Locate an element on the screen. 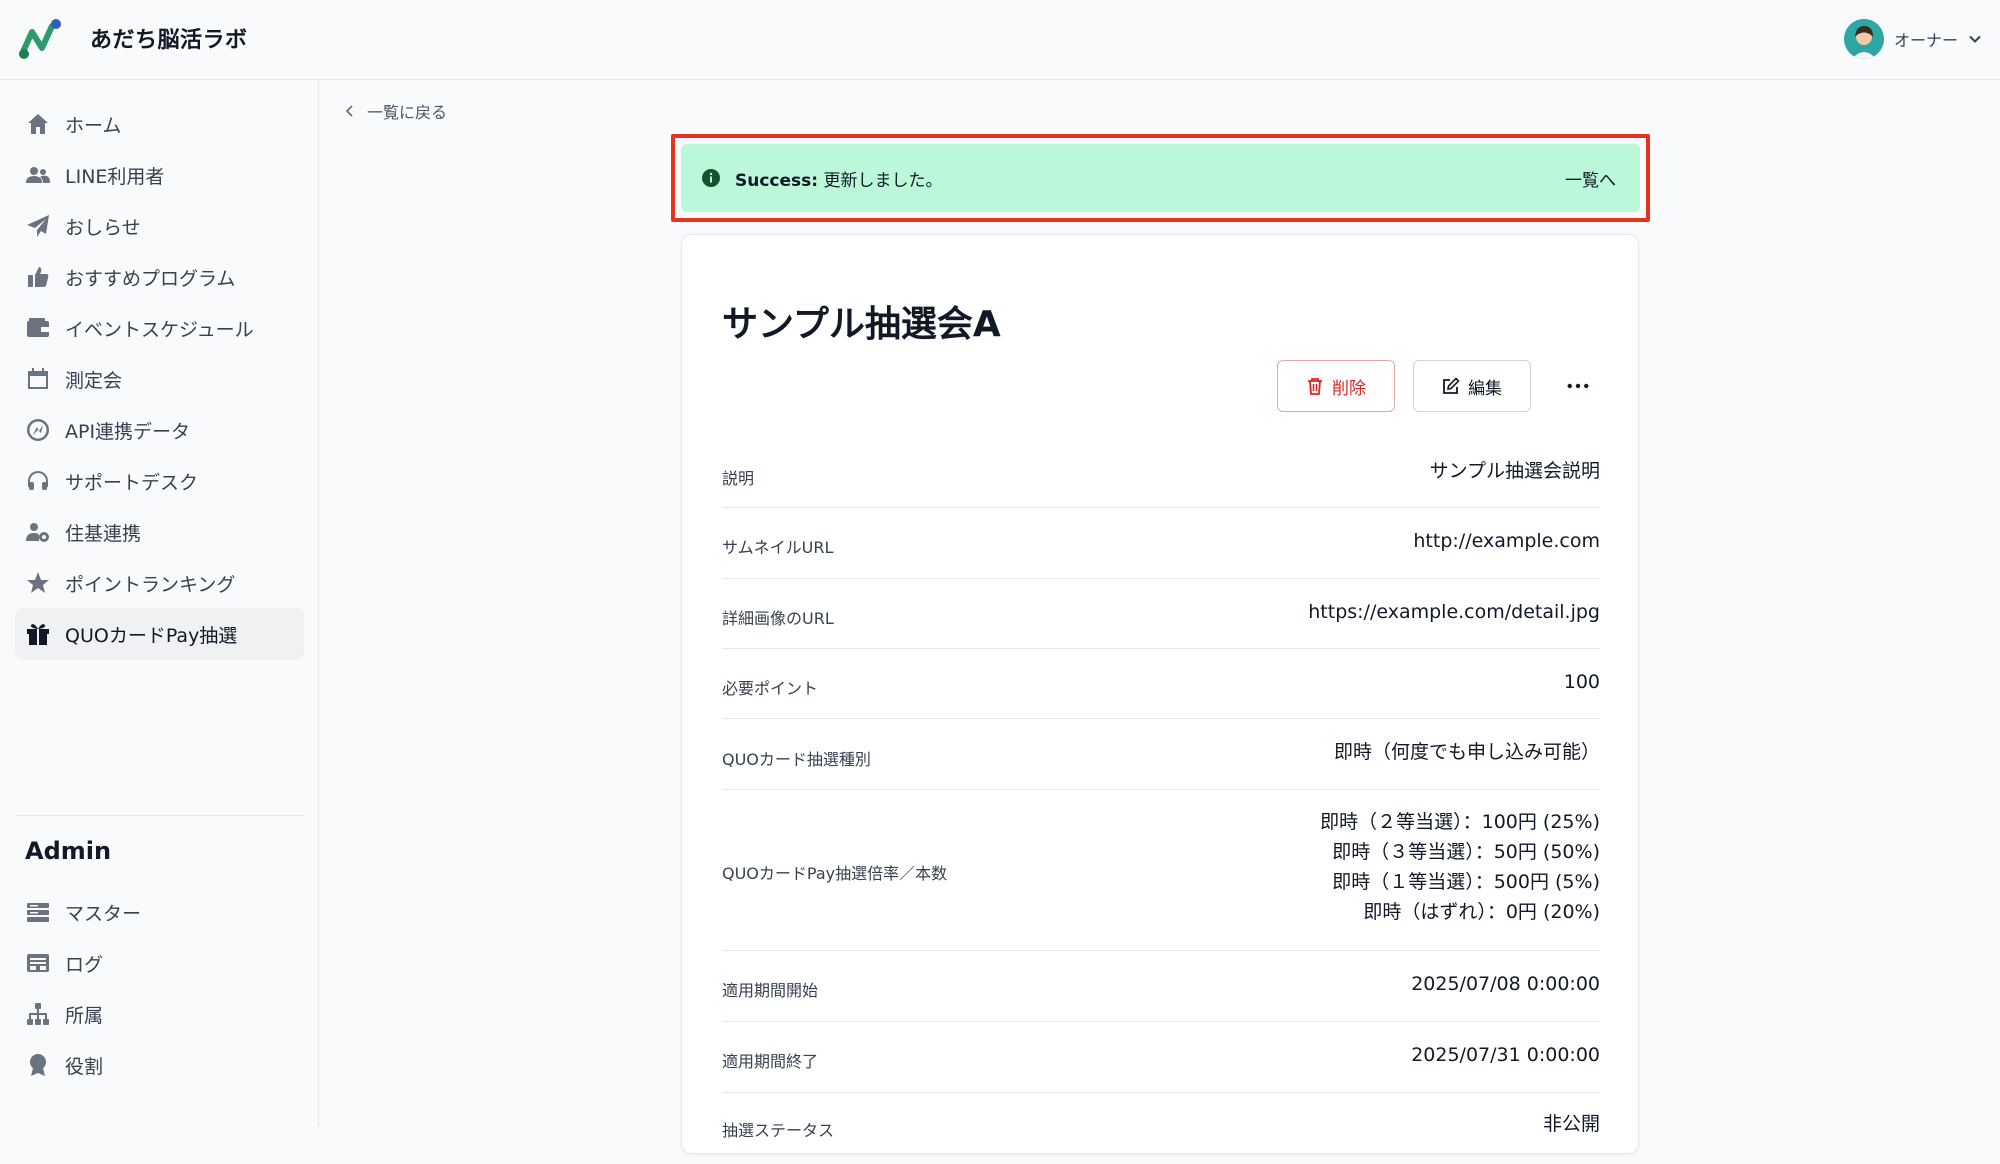  edit-button-label: 編集 is located at coordinates (1485, 388).